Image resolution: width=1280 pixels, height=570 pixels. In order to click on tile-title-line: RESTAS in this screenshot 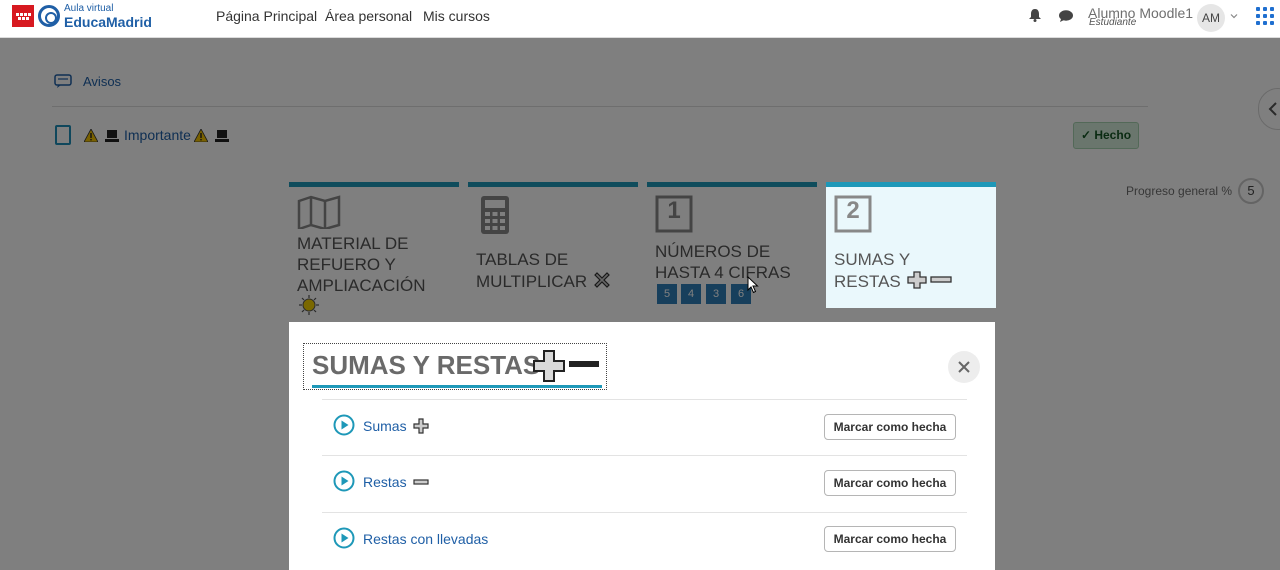, I will do `click(893, 281)`.